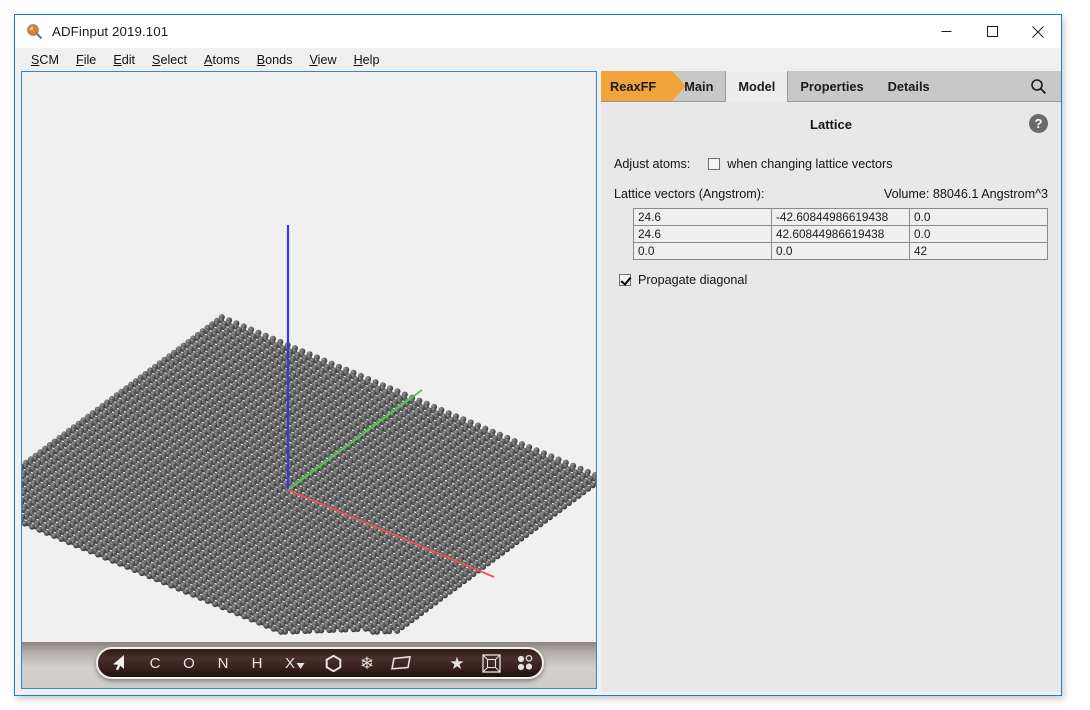 The width and height of the screenshot is (1090, 710). What do you see at coordinates (223, 663) in the screenshot?
I see `nitrogen-tool: N` at bounding box center [223, 663].